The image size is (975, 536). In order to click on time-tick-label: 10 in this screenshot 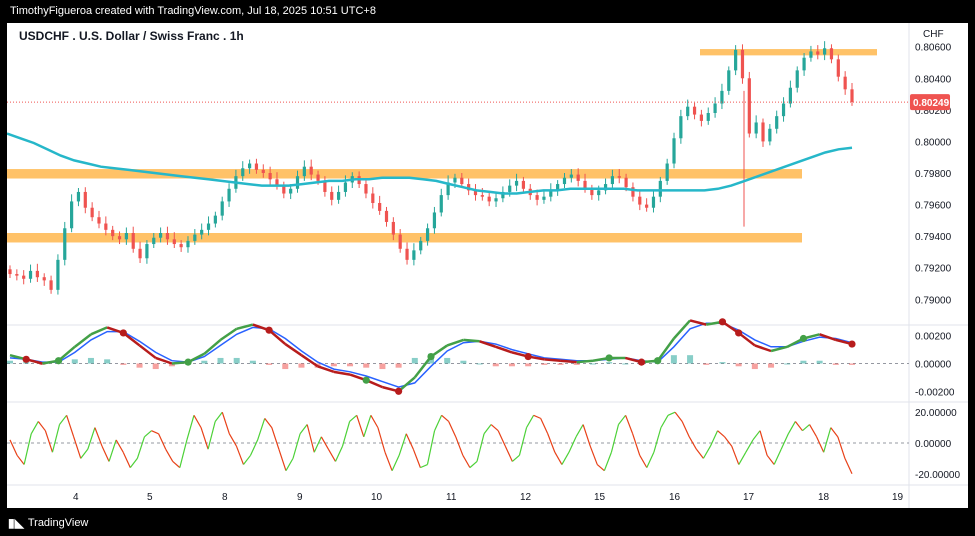, I will do `click(377, 497)`.